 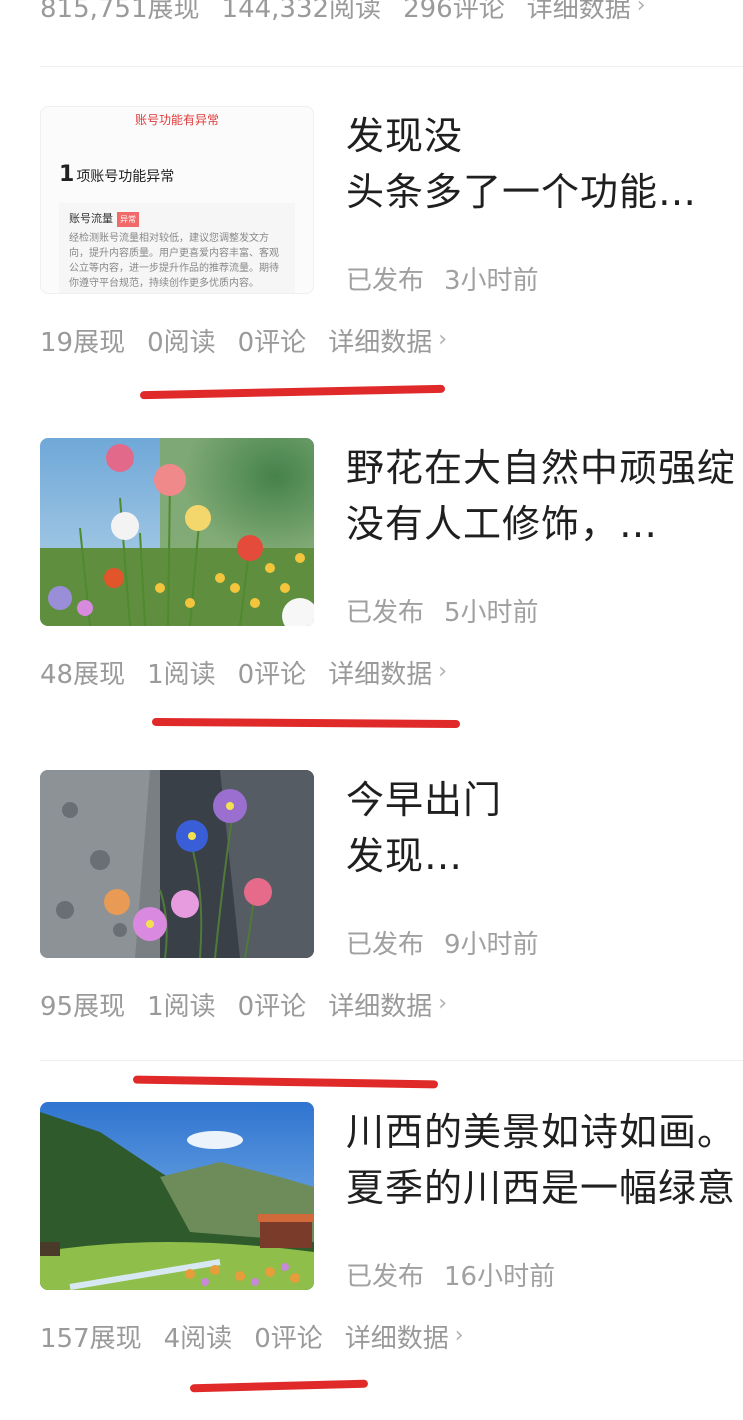 I want to click on article-stats: 48展现 1阅读 0评论 详细数据 ›, so click(x=254, y=672).